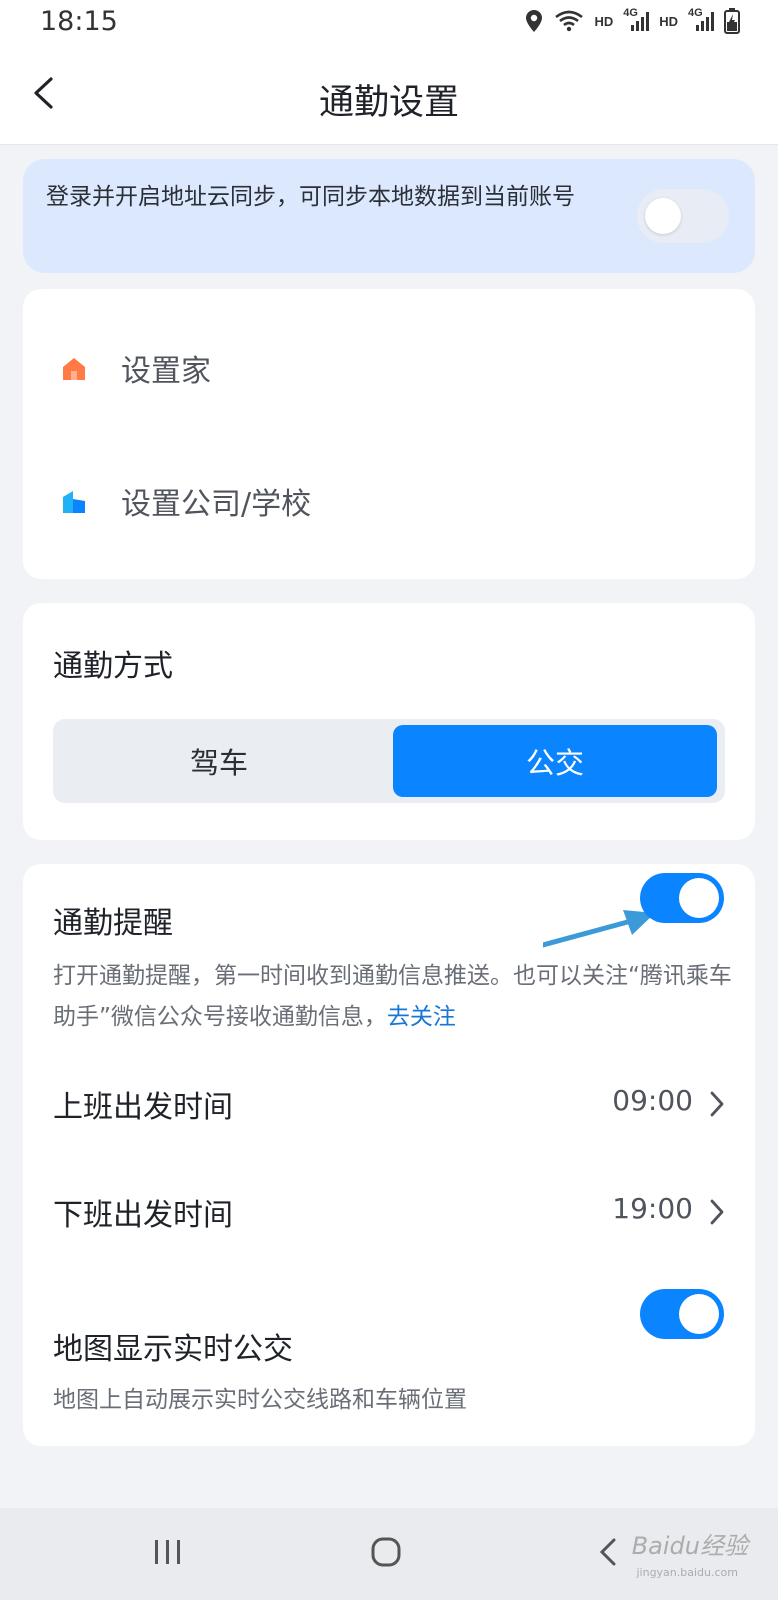  What do you see at coordinates (652, 1100) in the screenshot?
I see `work-departure-value: 09:00` at bounding box center [652, 1100].